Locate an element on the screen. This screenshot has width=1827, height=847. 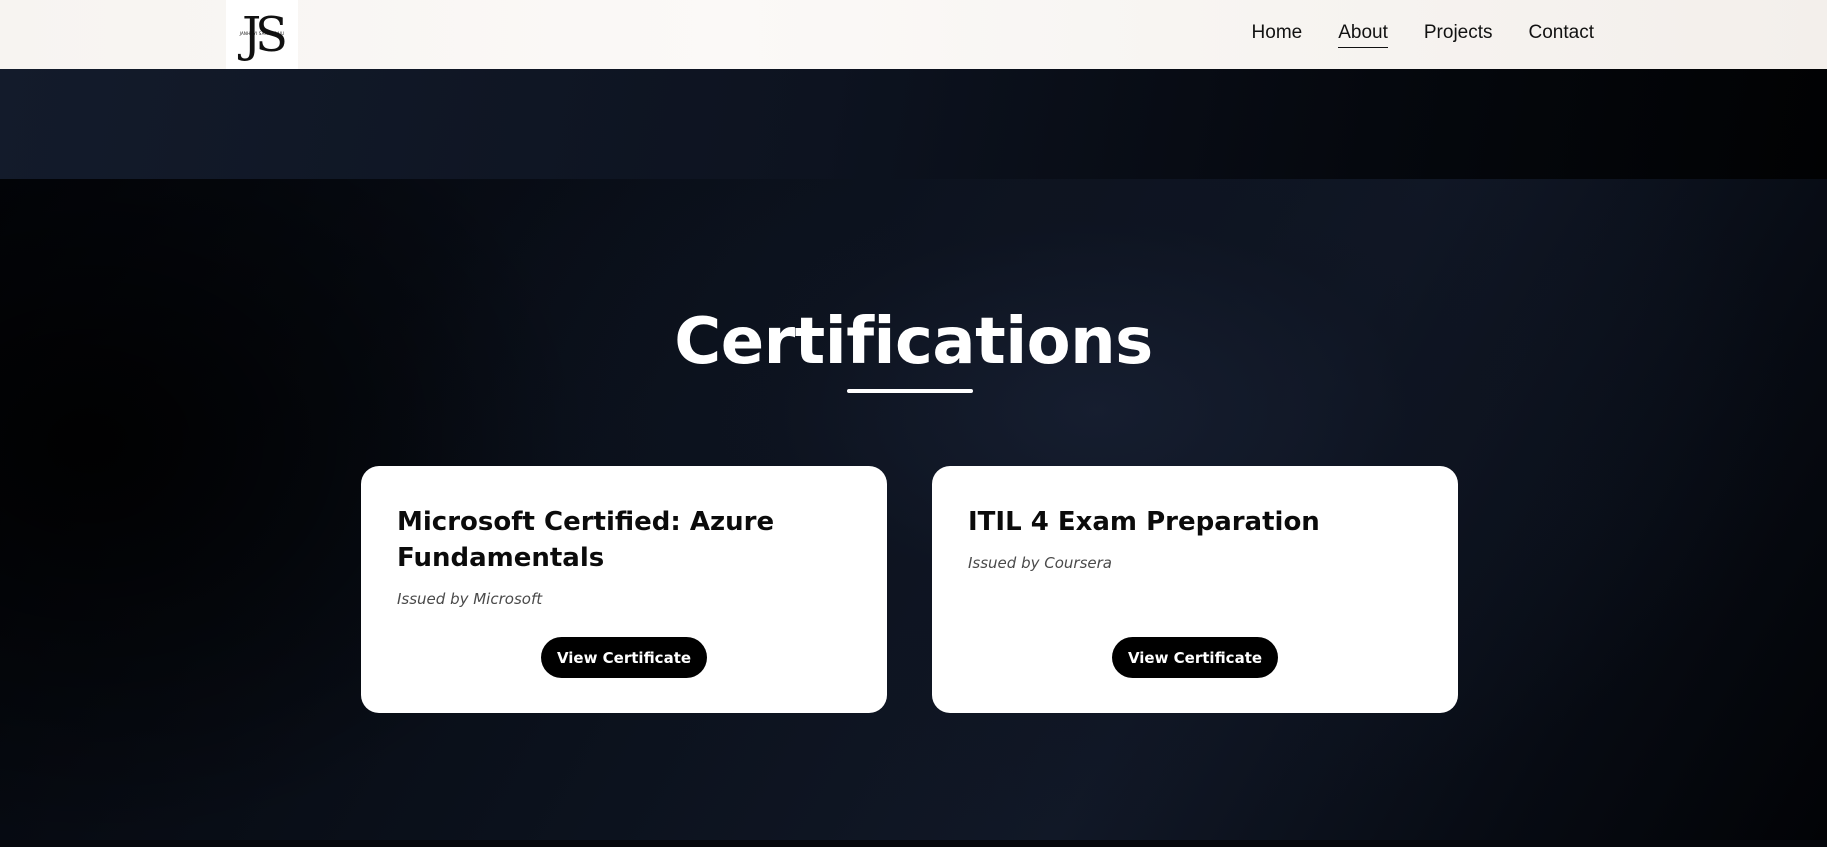
certificate-issuer: Issued by Microsoft is located at coordinates (470, 599).